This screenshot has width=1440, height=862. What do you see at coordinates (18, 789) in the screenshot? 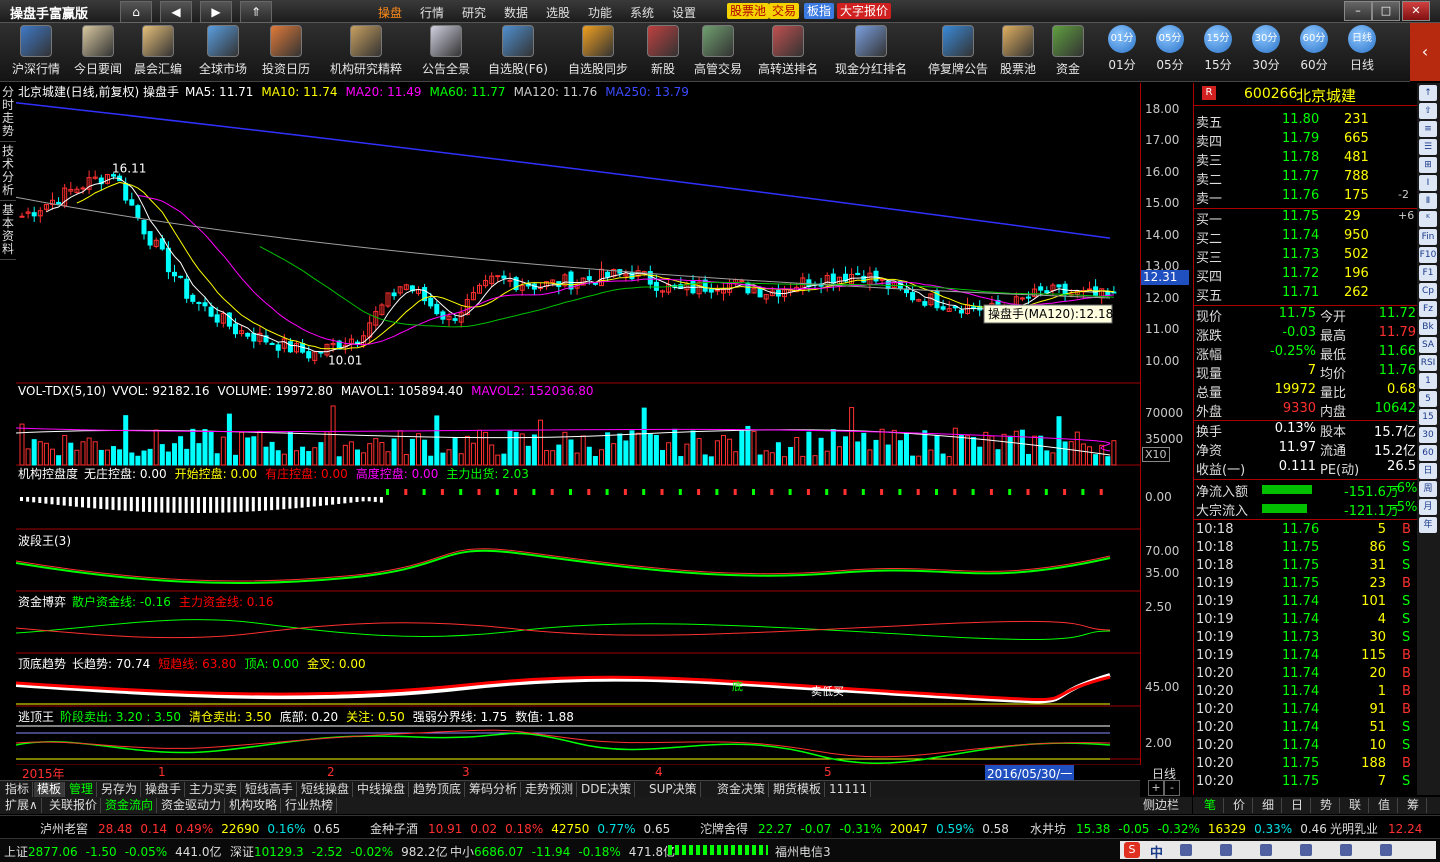
I see `template-tab-0: 指标` at bounding box center [18, 789].